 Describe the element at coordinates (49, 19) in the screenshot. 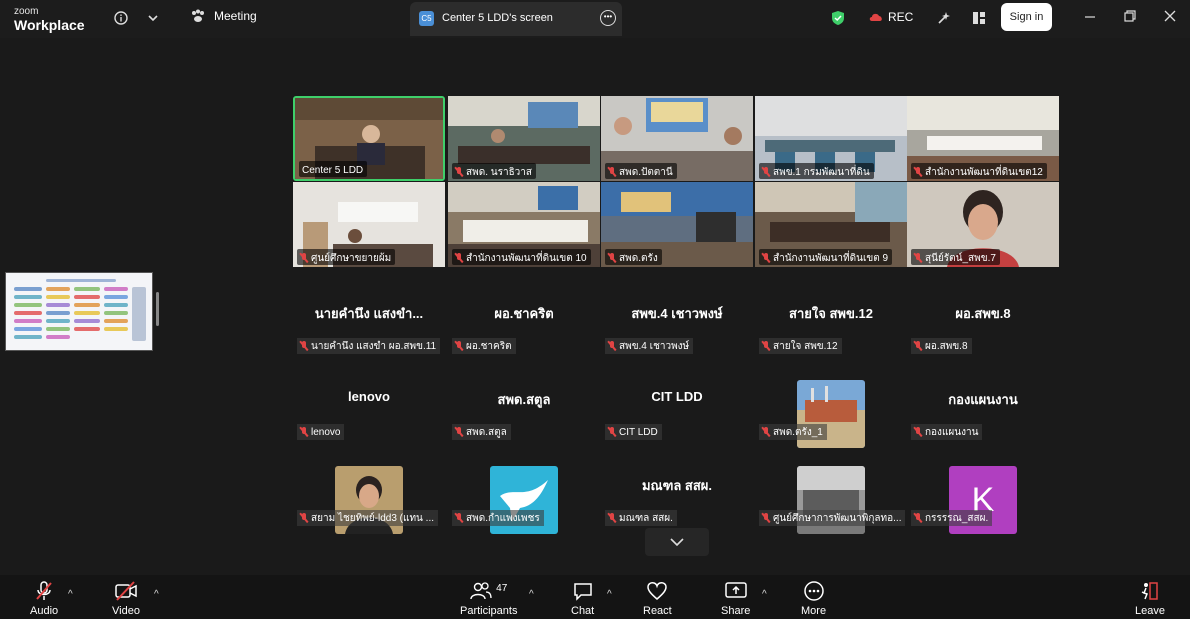

I see `zoom-logo: zoom Workplace` at that location.